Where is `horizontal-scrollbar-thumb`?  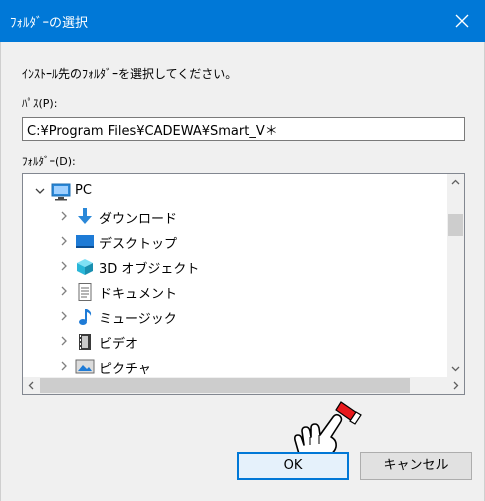
horizontal-scrollbar-thumb is located at coordinates (225, 385).